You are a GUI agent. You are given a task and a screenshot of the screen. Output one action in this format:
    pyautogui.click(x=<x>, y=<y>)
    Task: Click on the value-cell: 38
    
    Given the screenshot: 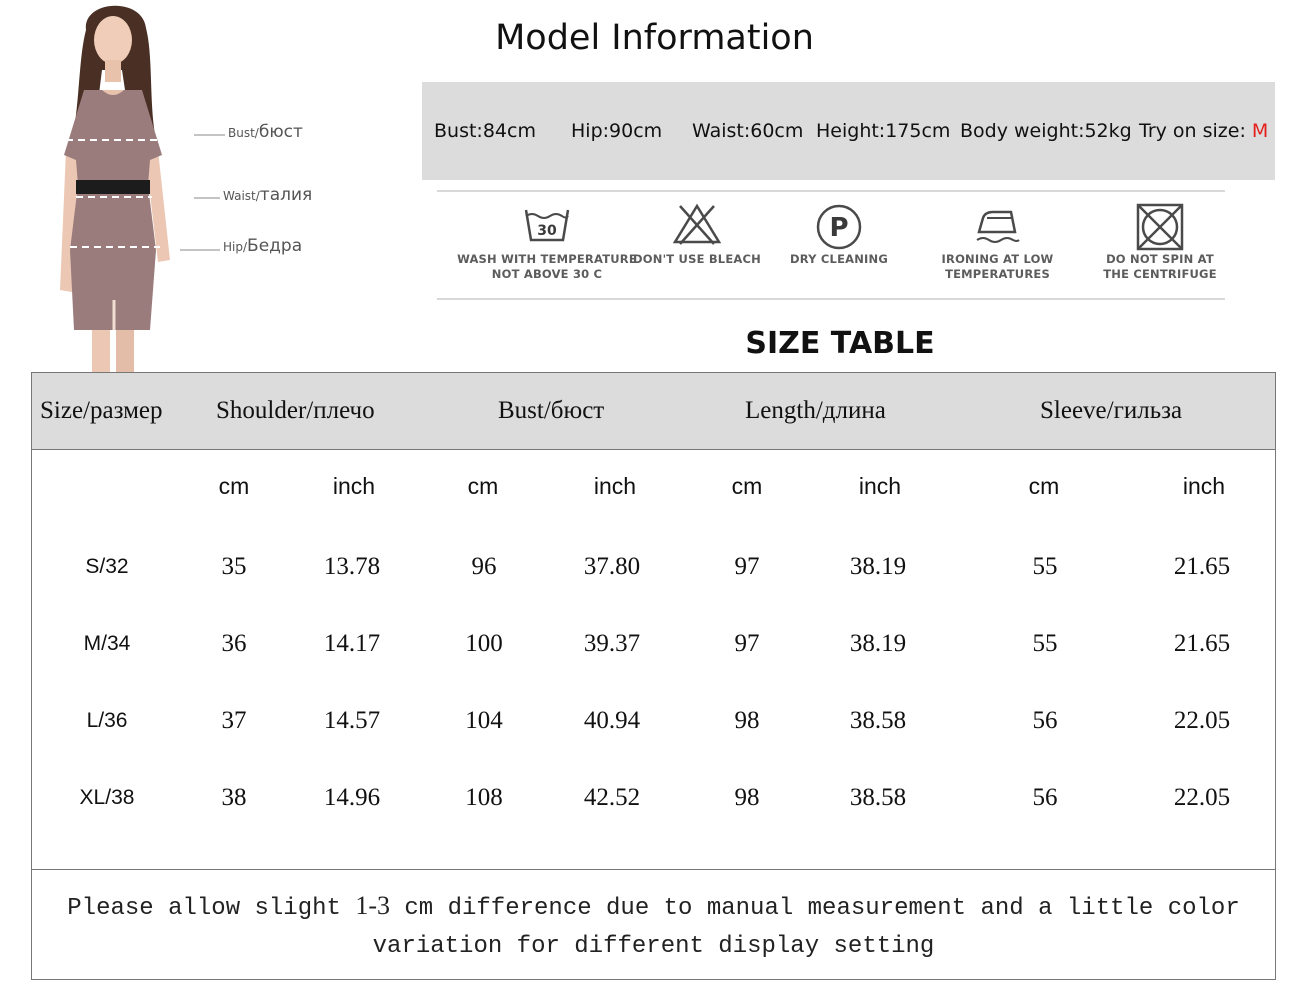 What is the action you would take?
    pyautogui.click(x=234, y=797)
    